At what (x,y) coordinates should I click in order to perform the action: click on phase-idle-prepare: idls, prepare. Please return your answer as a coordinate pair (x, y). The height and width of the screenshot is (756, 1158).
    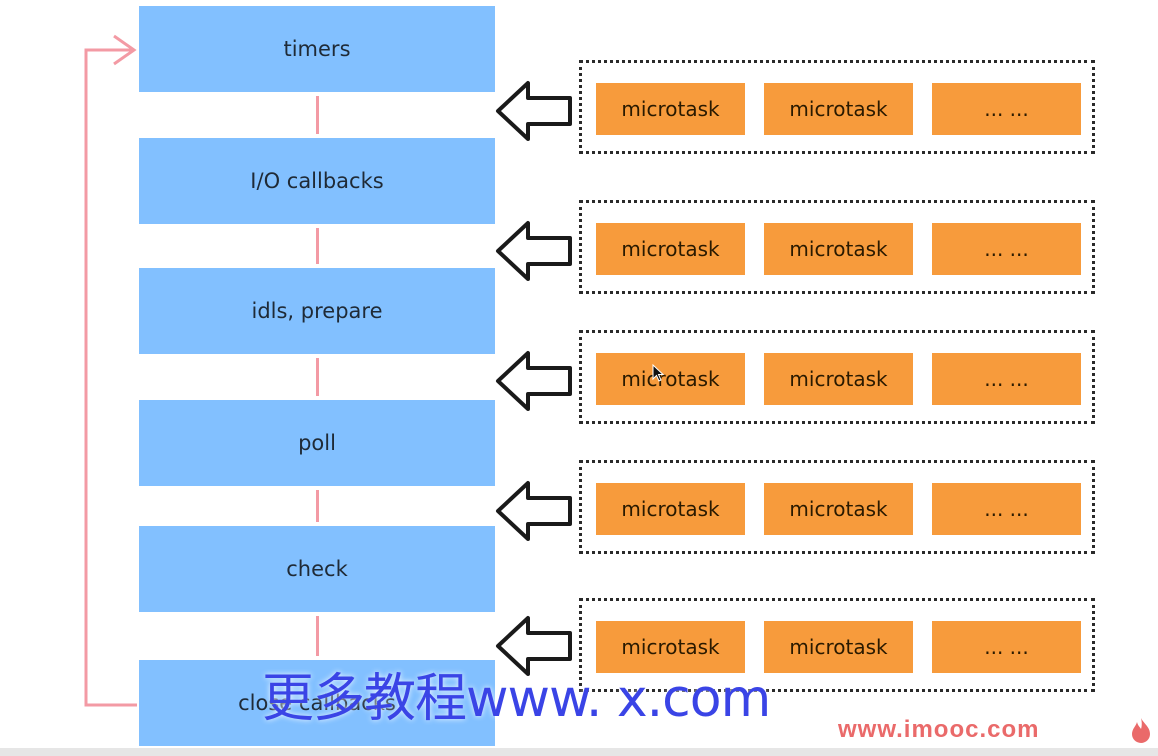
    Looking at the image, I should click on (317, 311).